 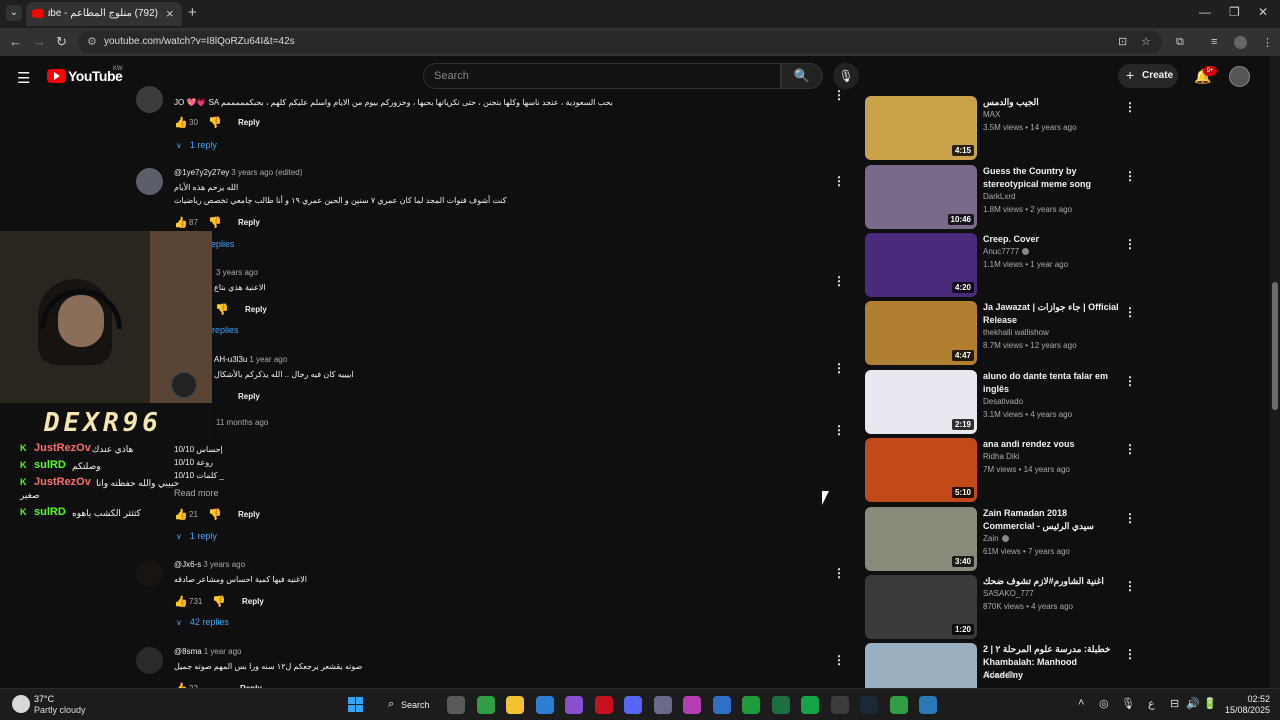 I want to click on browser-menu-icon: ⋮, so click(x=1267, y=42).